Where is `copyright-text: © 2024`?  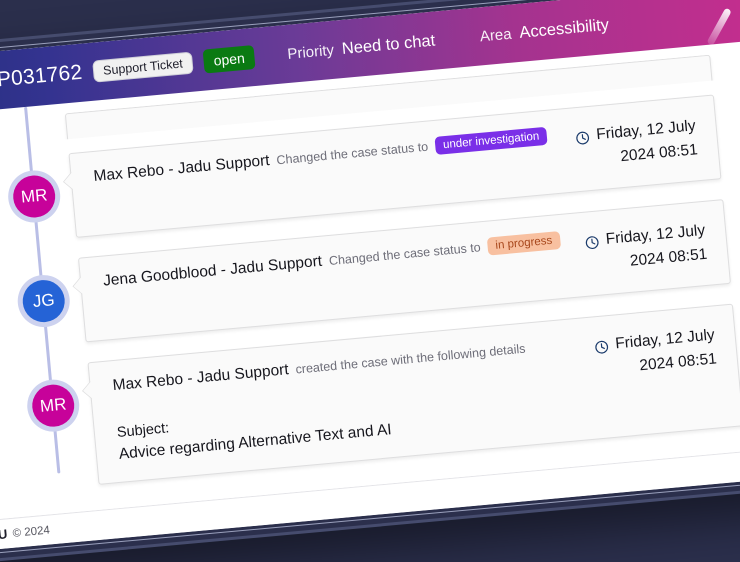
copyright-text: © 2024 is located at coordinates (31, 531).